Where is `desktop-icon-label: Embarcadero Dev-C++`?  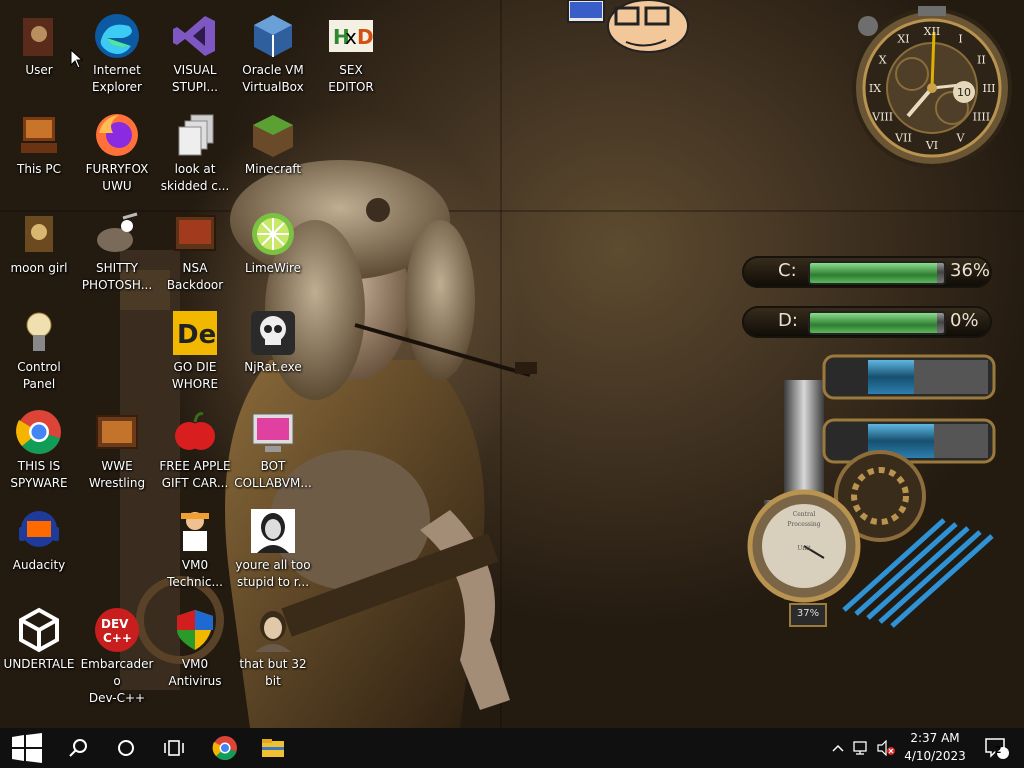
desktop-icon-label: Embarcadero Dev-C++ is located at coordinates (117, 681).